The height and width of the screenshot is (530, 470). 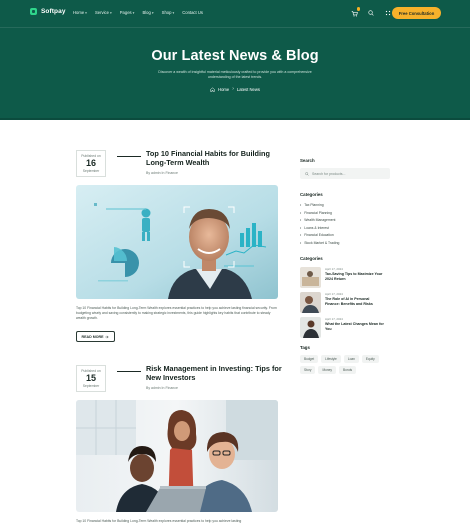 I want to click on read-more-button: READ MORE, so click(x=95, y=336).